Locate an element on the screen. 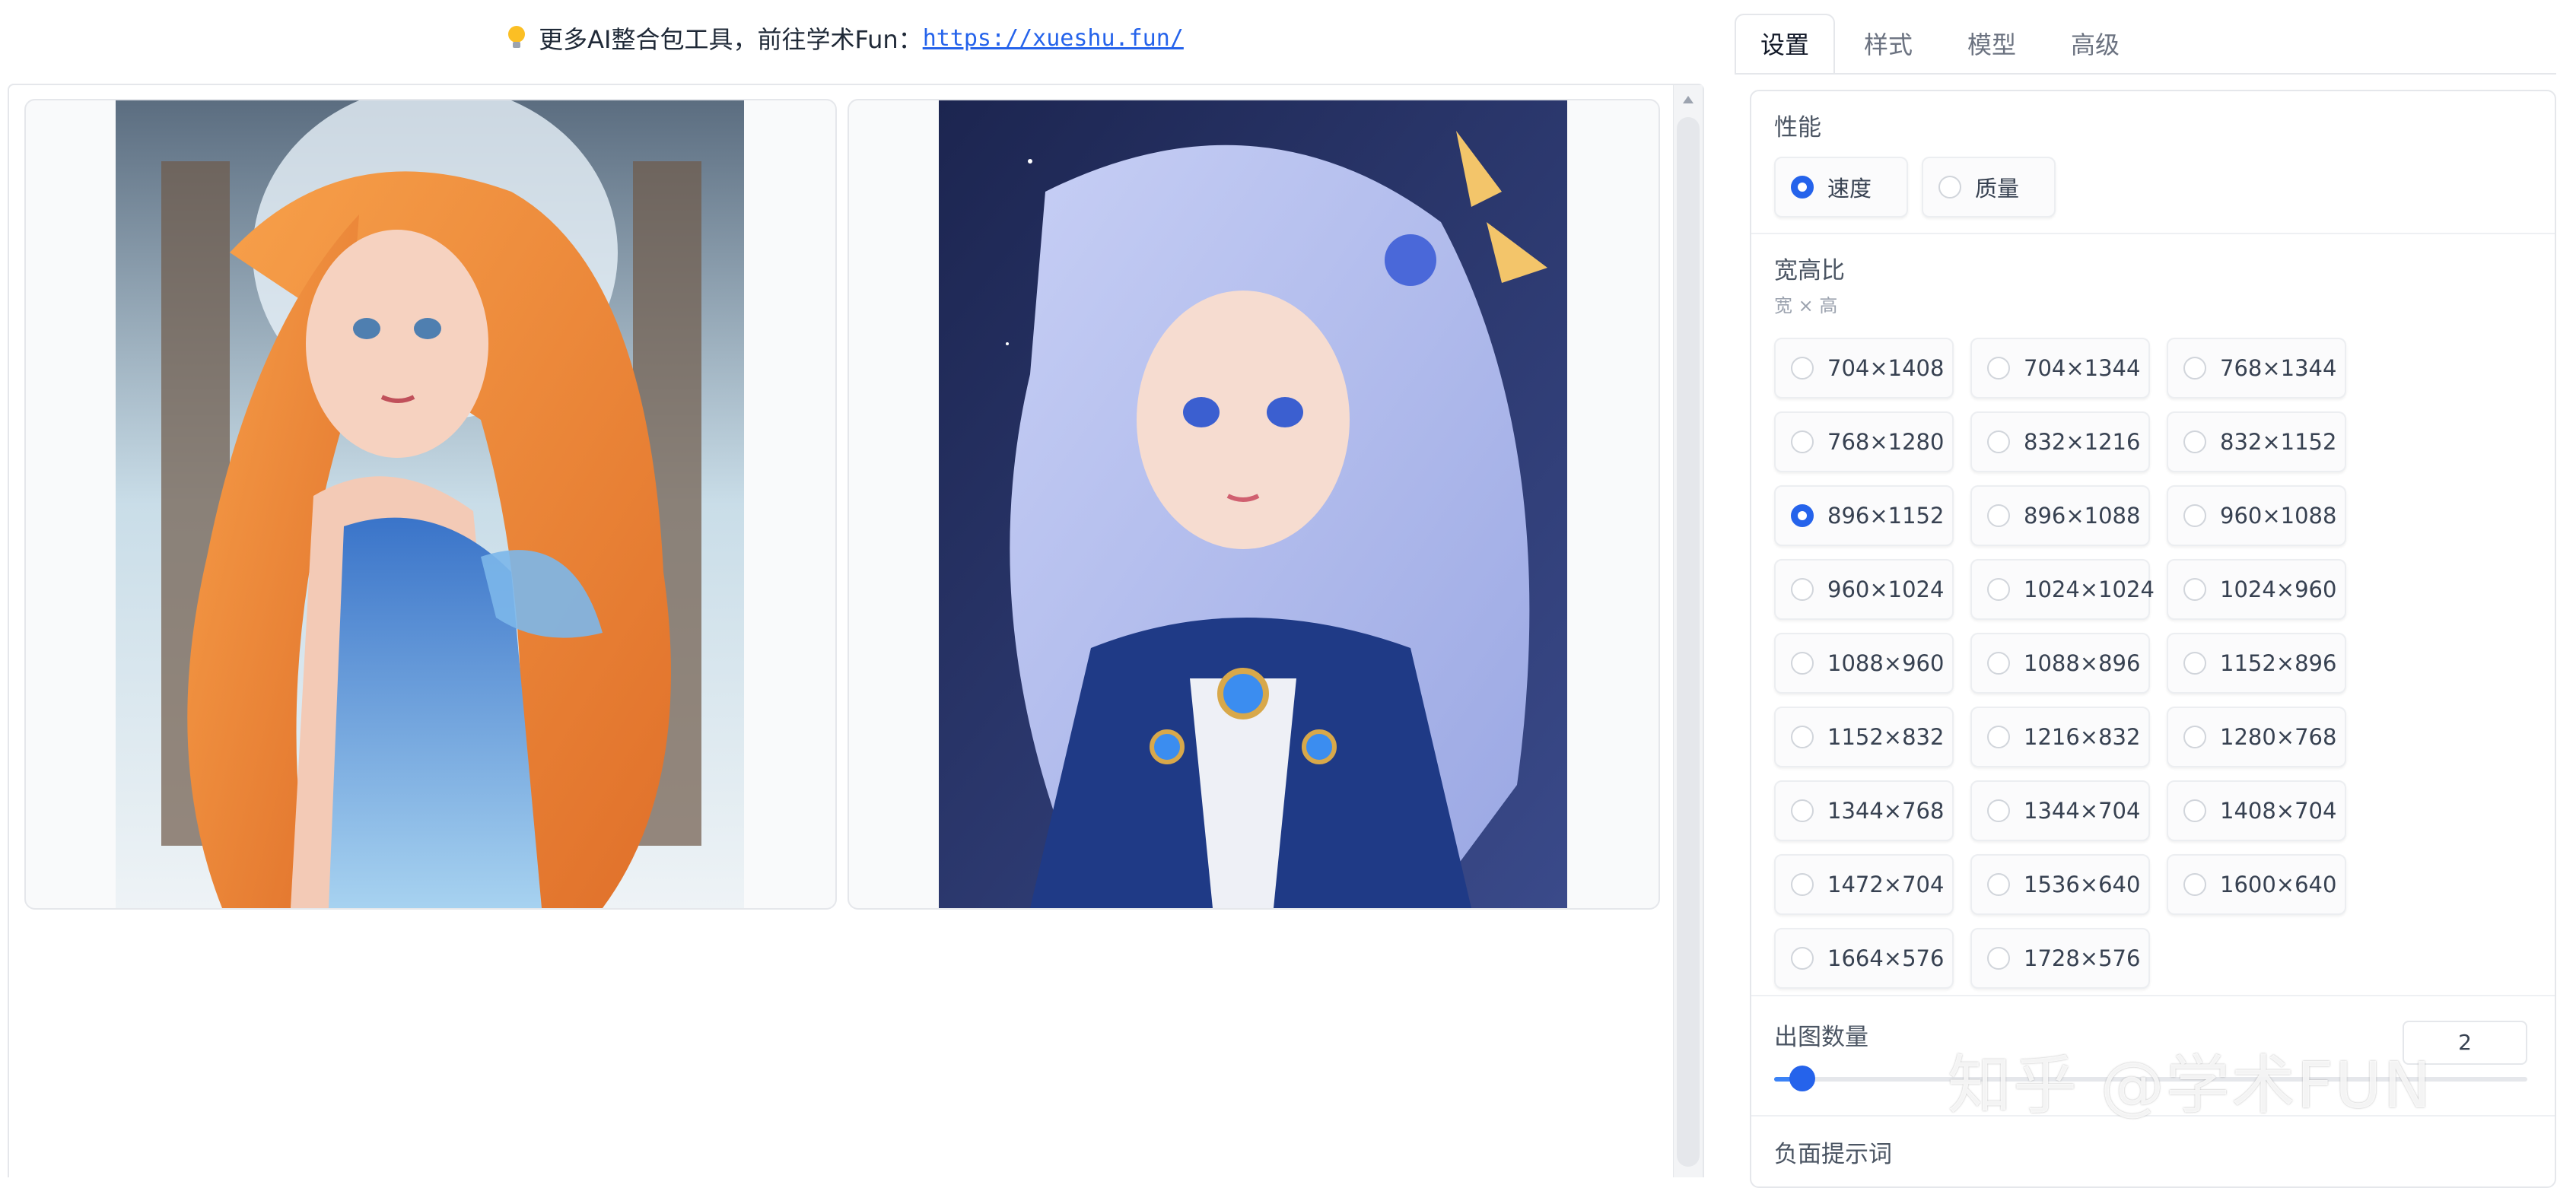  banner-text: 更多AI整合包工具，前往学术Fun： is located at coordinates (731, 39).